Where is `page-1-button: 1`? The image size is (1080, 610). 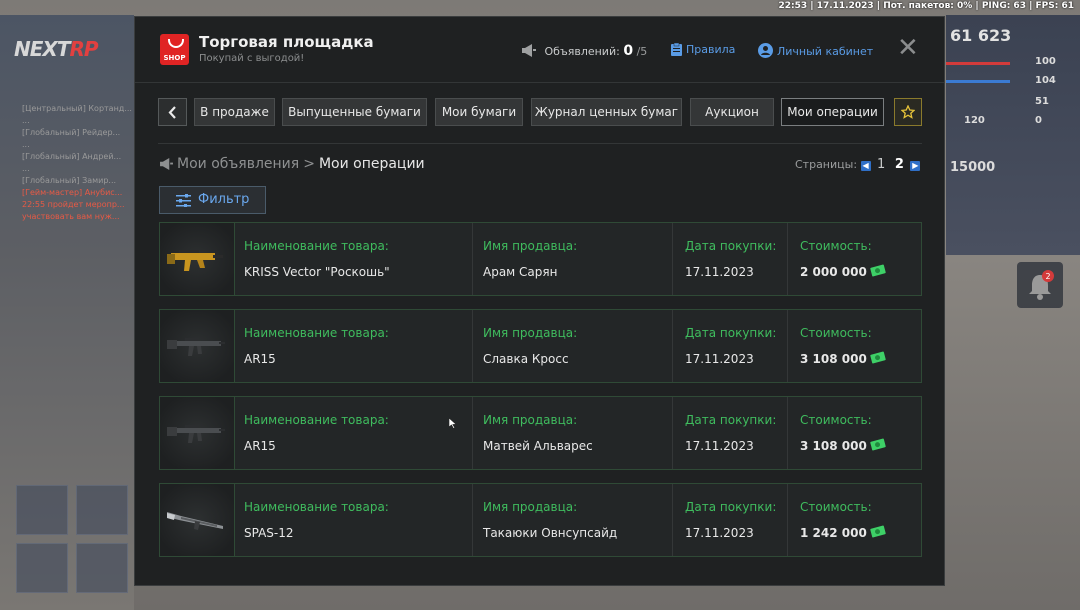
page-1-button: 1 is located at coordinates (881, 164).